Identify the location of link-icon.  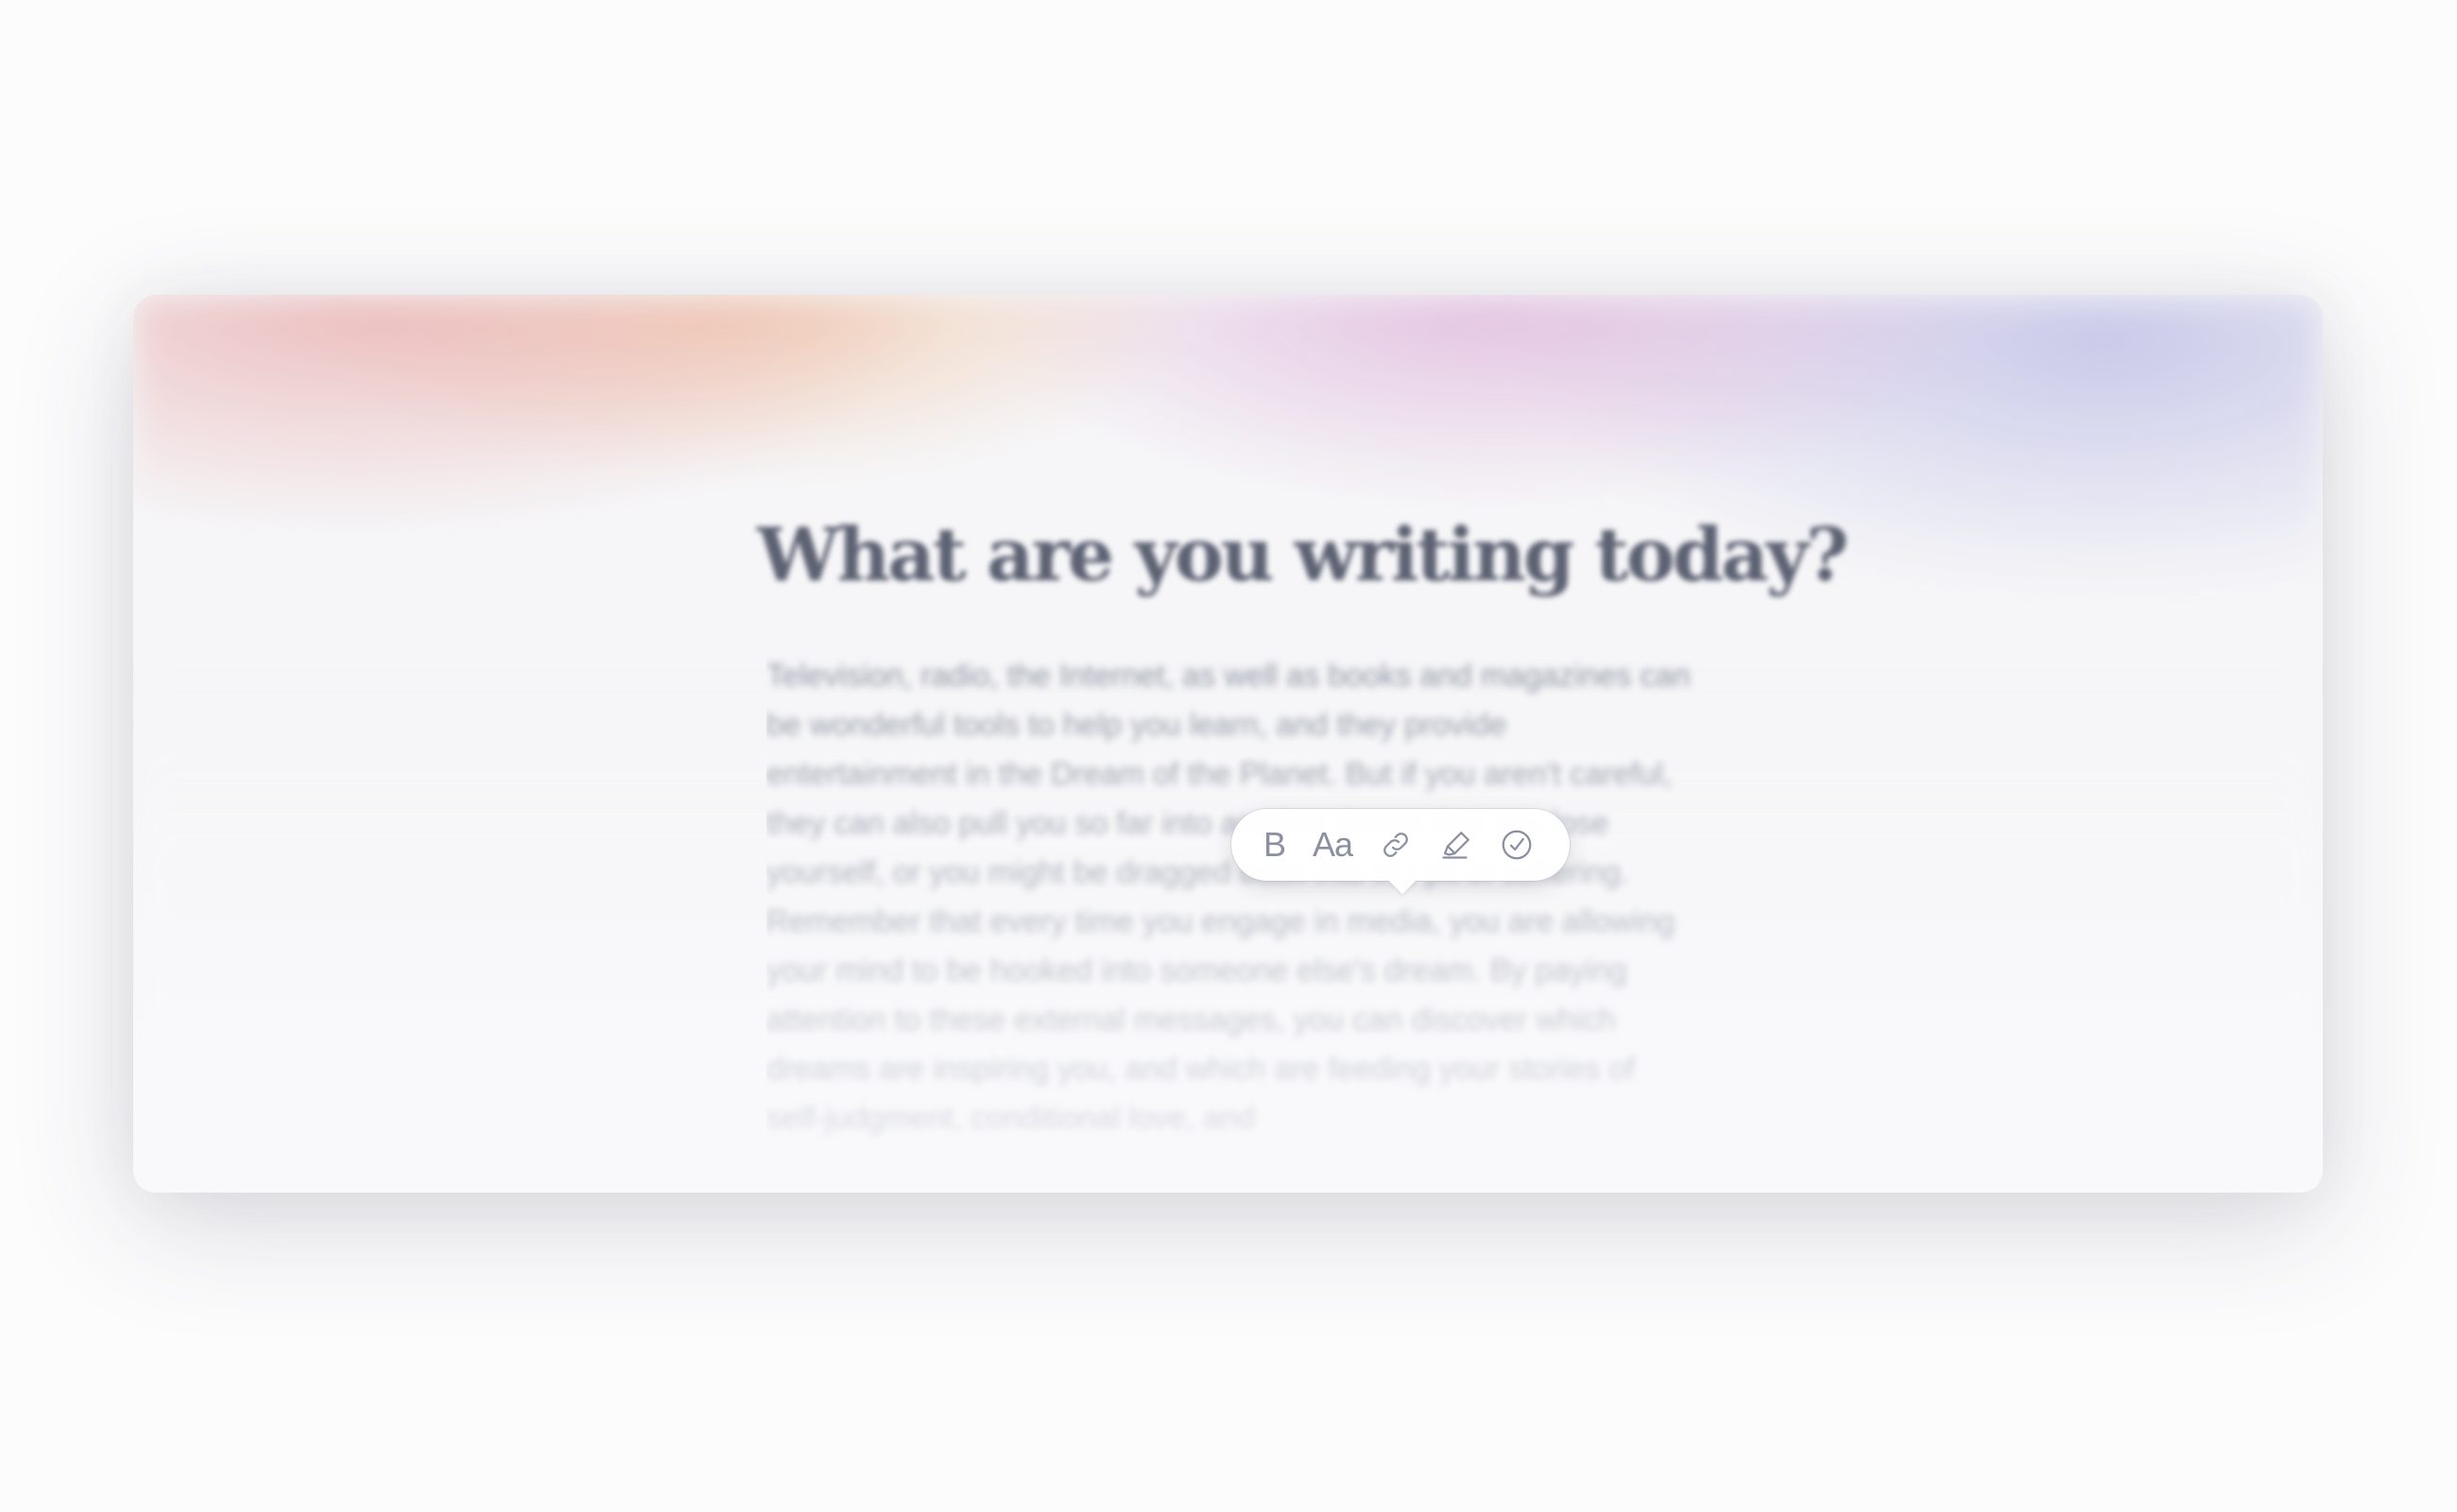
(1395, 845).